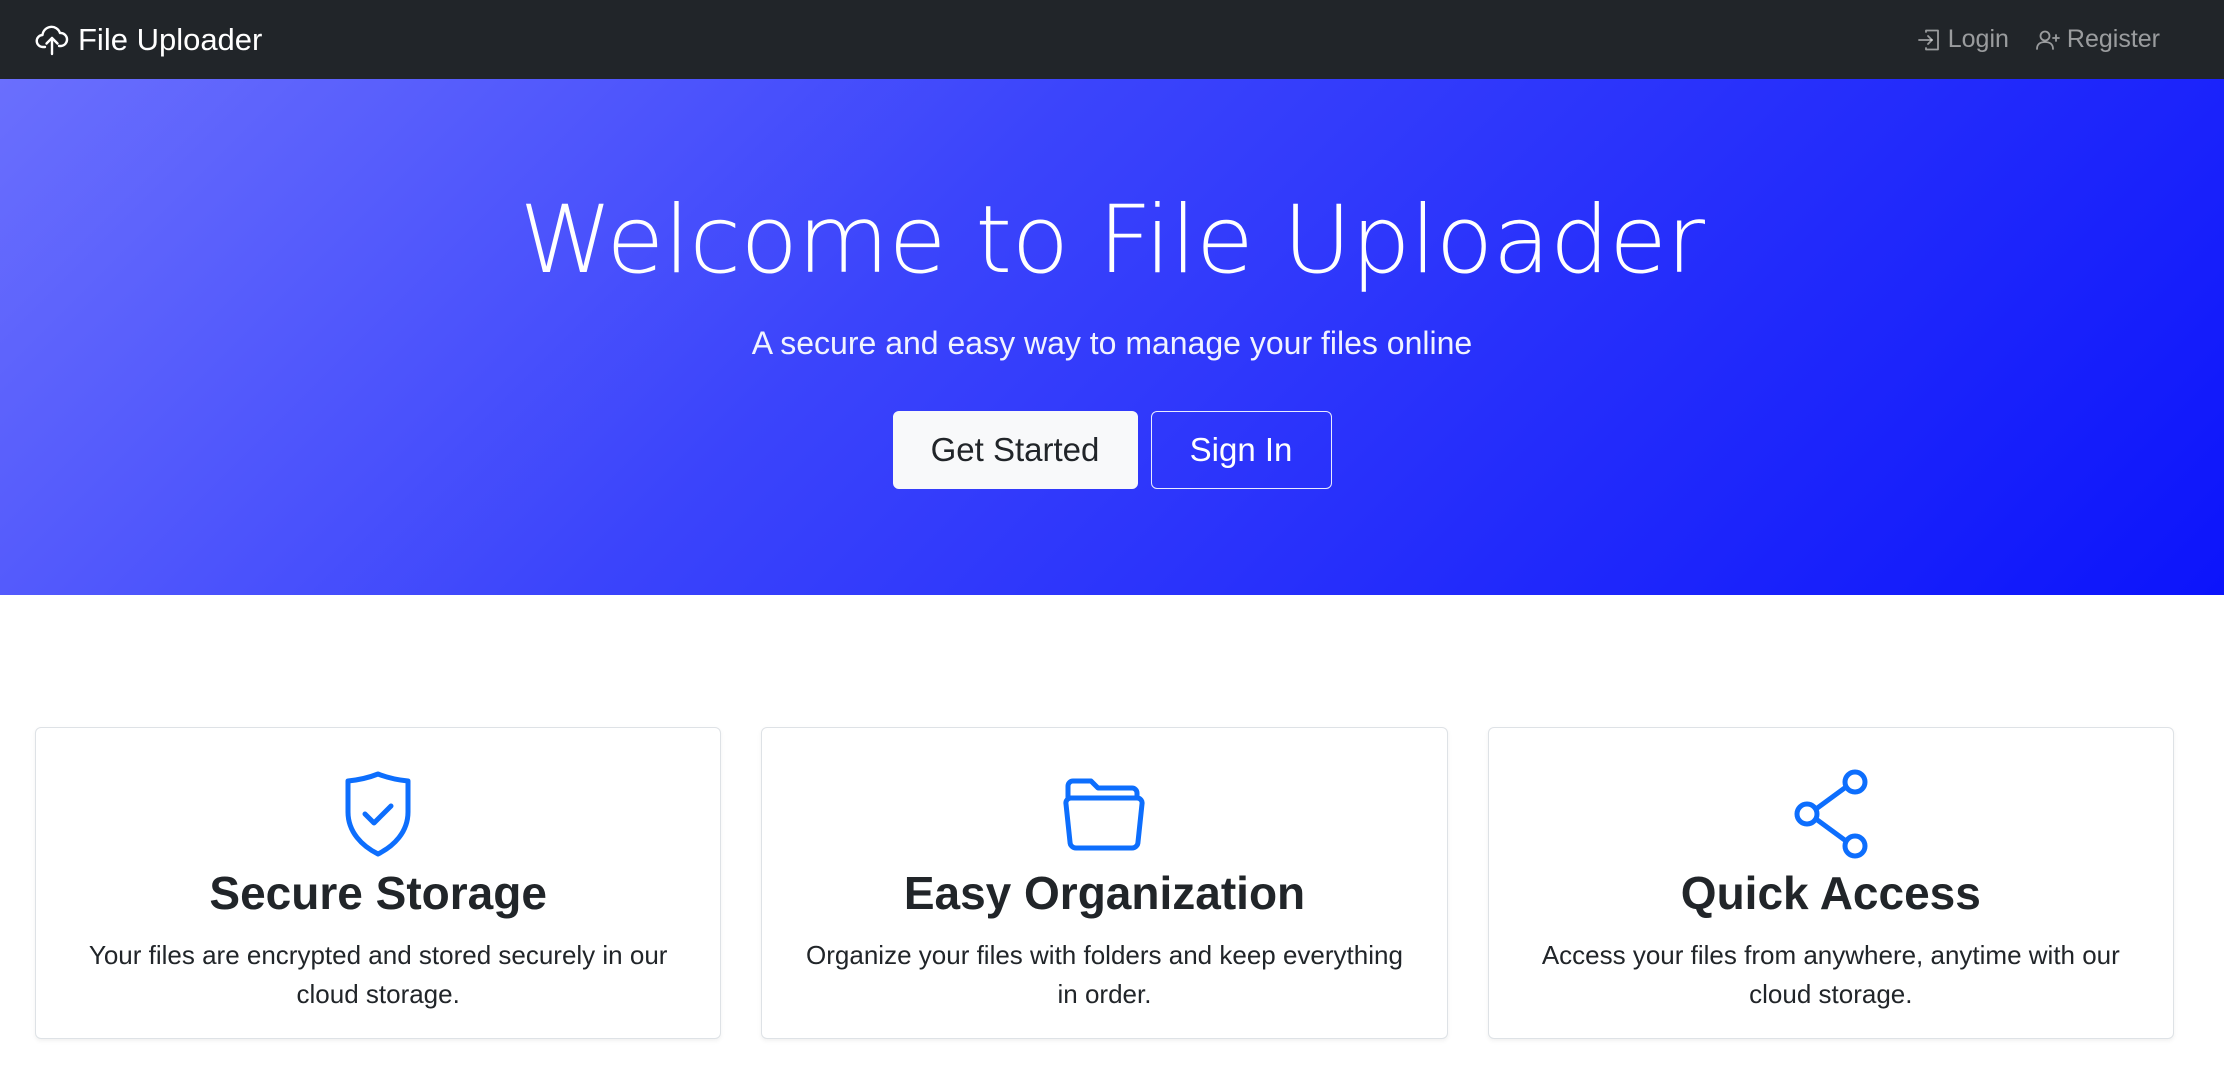 This screenshot has width=2224, height=1081. I want to click on hero-title: Welcome to File Uploader, so click(1112, 240).